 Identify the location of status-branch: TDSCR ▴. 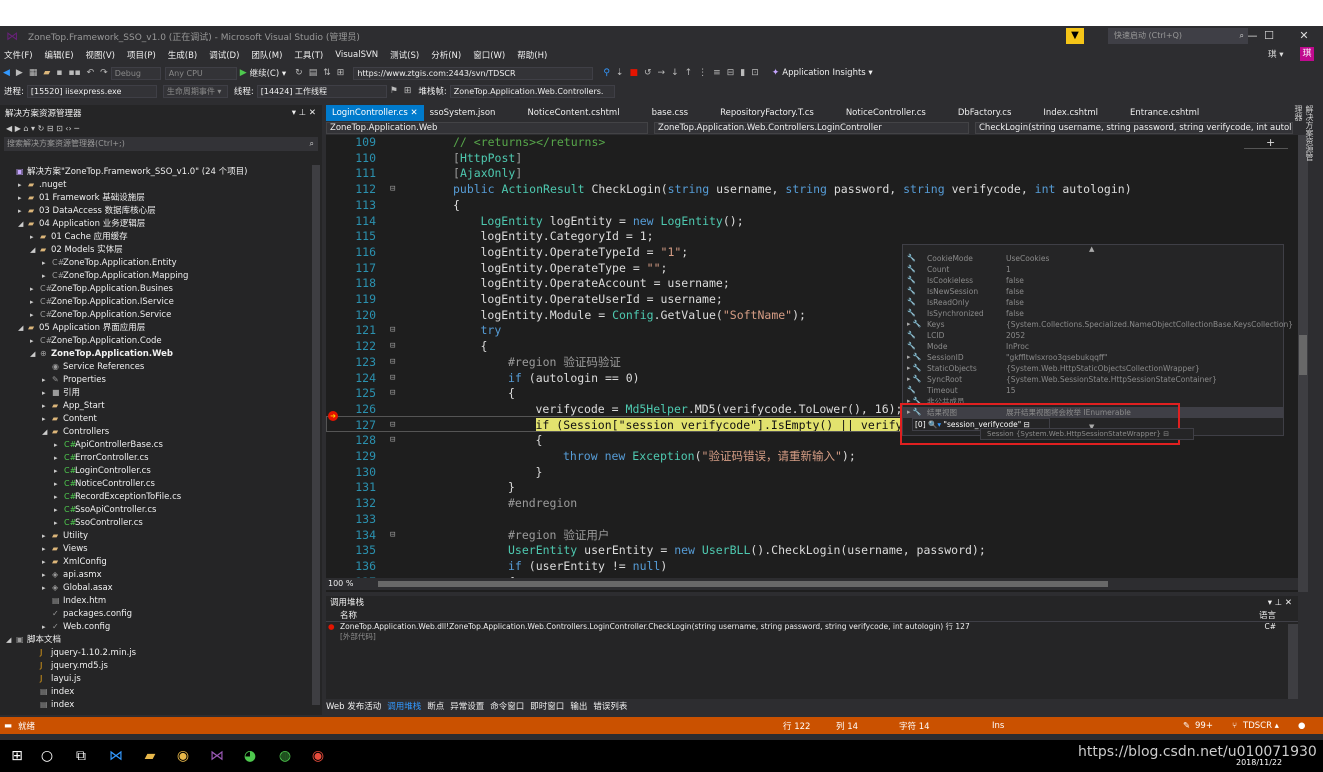
(1261, 726).